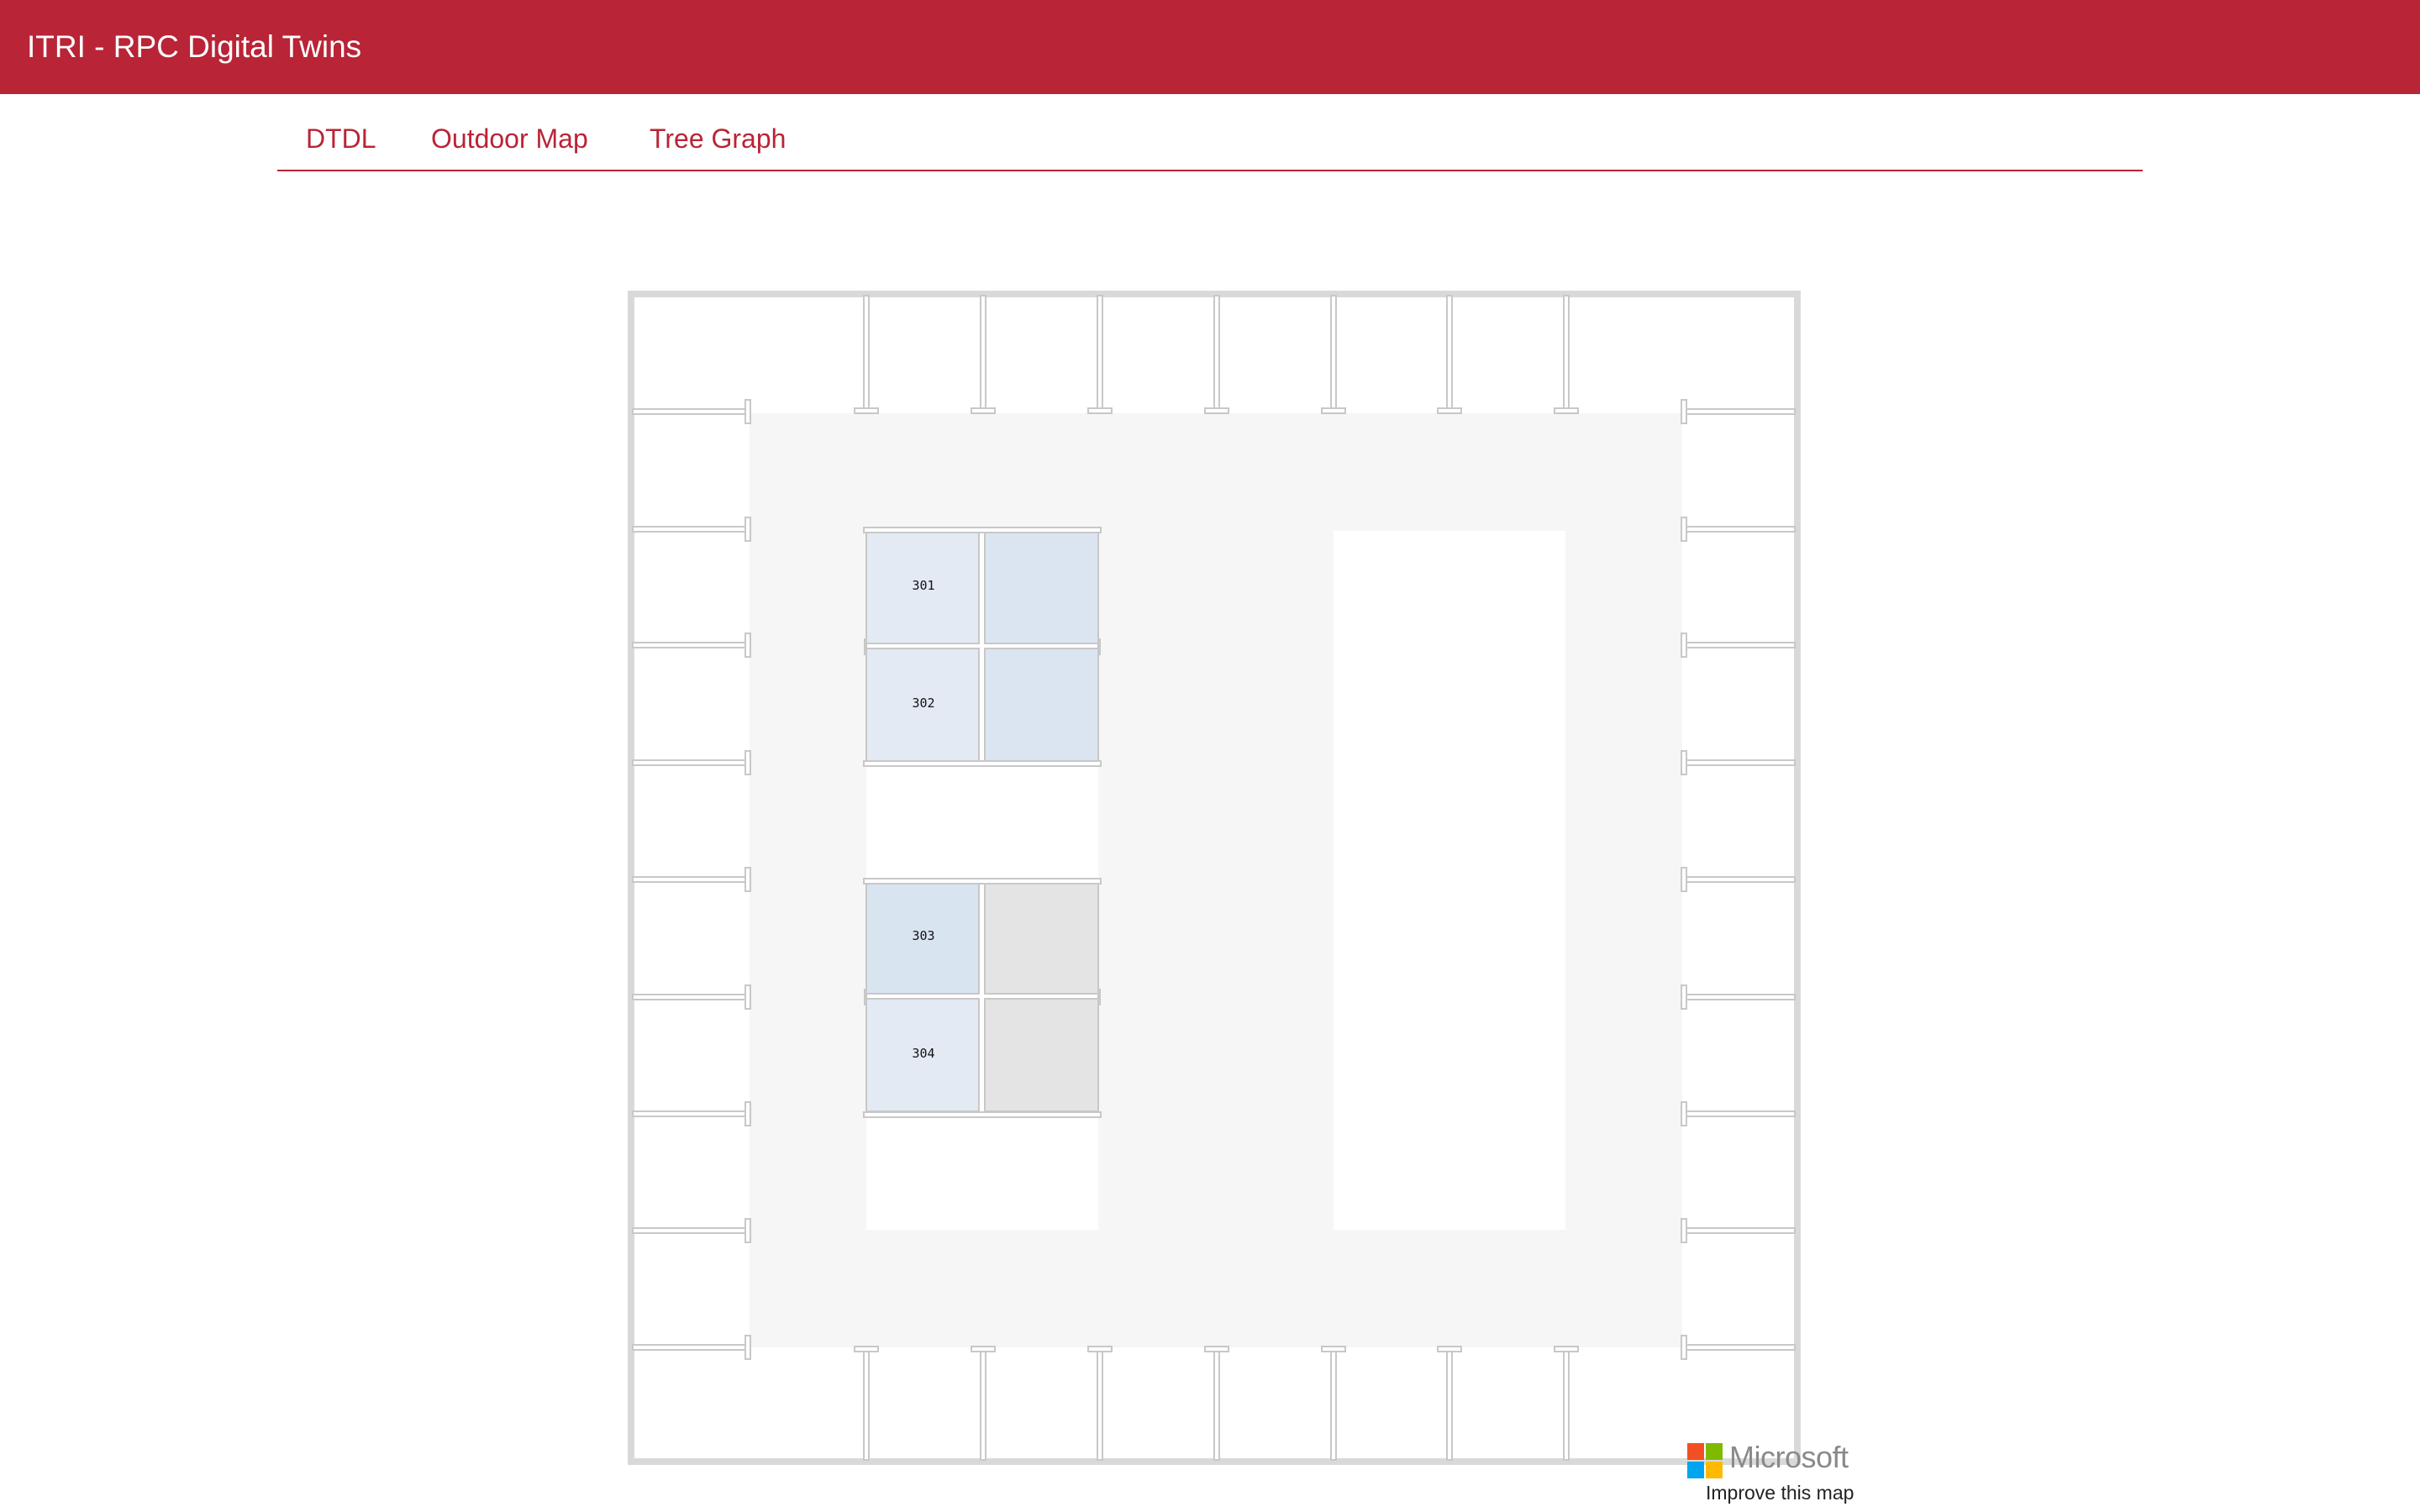  I want to click on improve-map-link: Improve this map, so click(1780, 1493).